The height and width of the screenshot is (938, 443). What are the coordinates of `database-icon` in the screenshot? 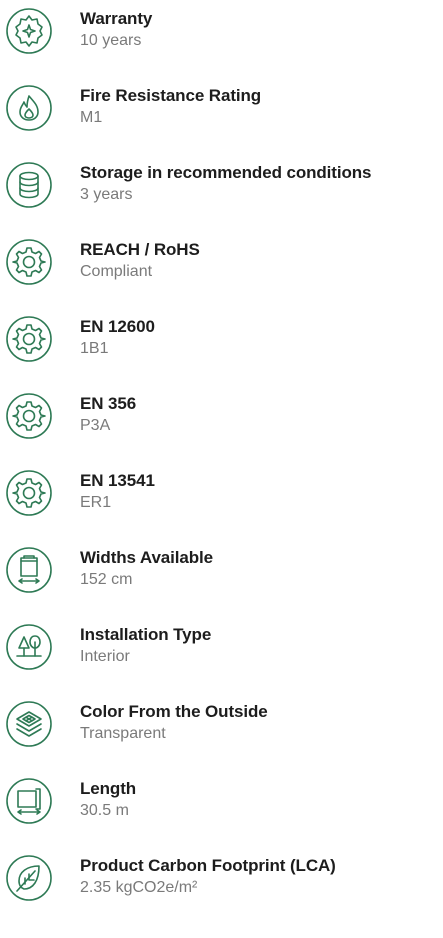 It's located at (29, 185).